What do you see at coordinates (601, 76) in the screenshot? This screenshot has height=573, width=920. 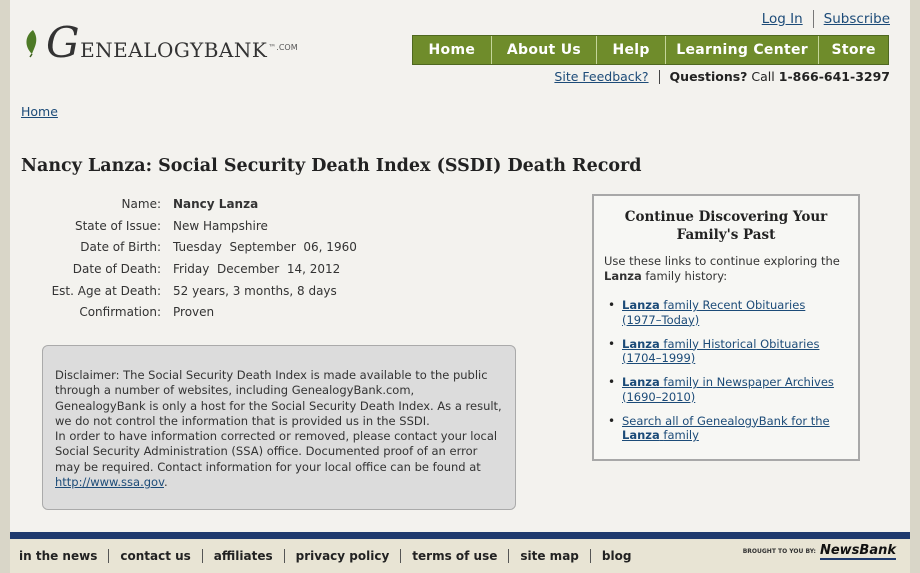 I see `site-feedback-link: Site Feedback?` at bounding box center [601, 76].